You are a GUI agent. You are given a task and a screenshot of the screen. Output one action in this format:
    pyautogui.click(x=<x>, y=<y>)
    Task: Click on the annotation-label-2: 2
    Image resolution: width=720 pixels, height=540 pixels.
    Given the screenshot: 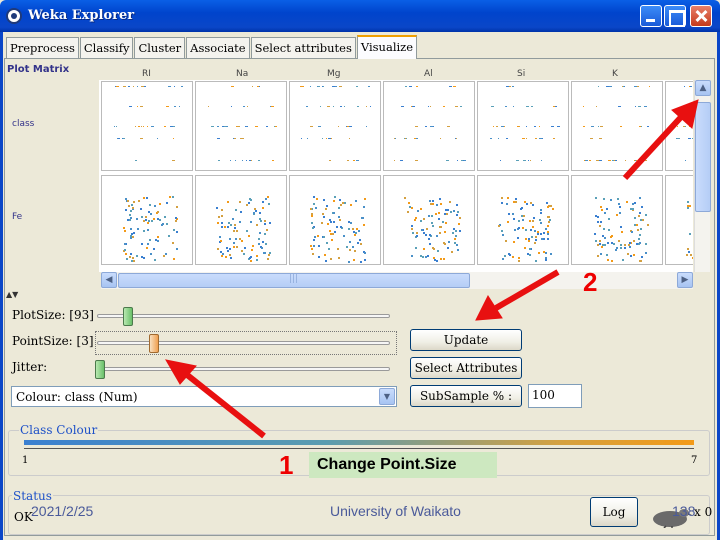 What is the action you would take?
    pyautogui.click(x=590, y=282)
    